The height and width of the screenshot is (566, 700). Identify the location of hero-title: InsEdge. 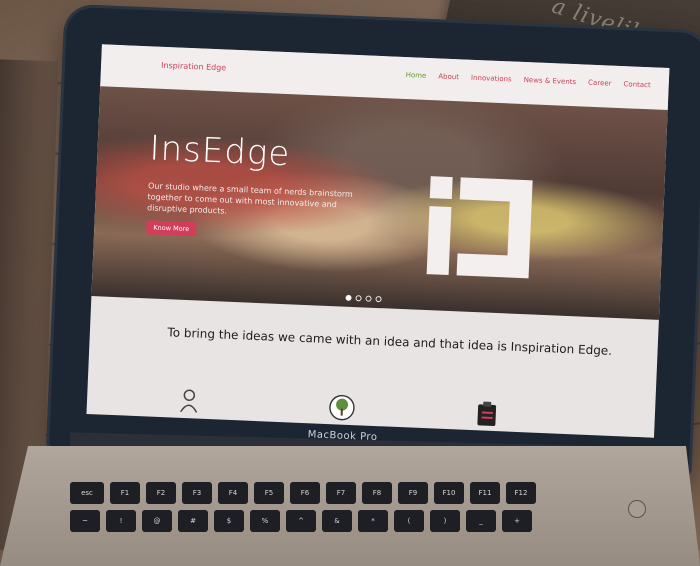
(220, 151).